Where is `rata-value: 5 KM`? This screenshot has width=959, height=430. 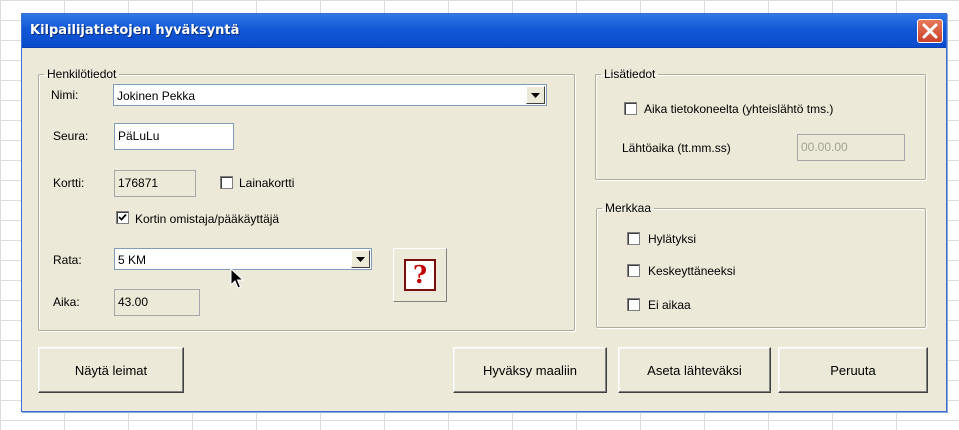
rata-value: 5 KM is located at coordinates (132, 260).